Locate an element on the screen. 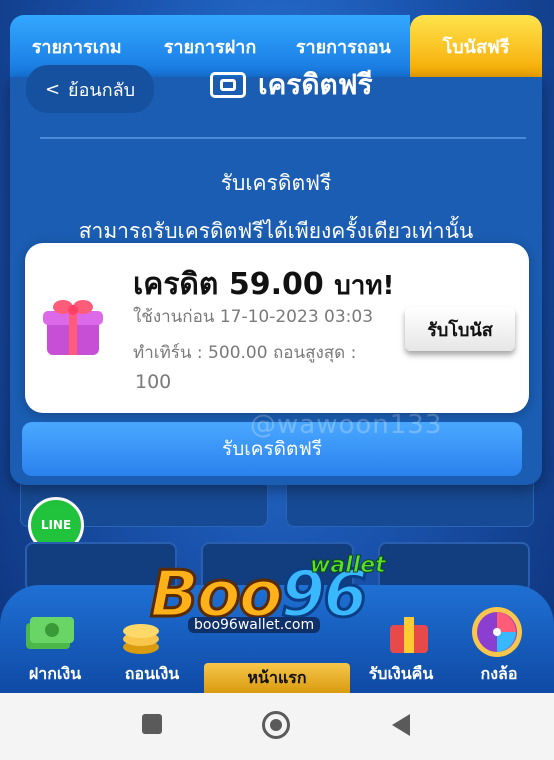 Image resolution: width=554 pixels, height=760 pixels. credit-card-icon is located at coordinates (228, 85).